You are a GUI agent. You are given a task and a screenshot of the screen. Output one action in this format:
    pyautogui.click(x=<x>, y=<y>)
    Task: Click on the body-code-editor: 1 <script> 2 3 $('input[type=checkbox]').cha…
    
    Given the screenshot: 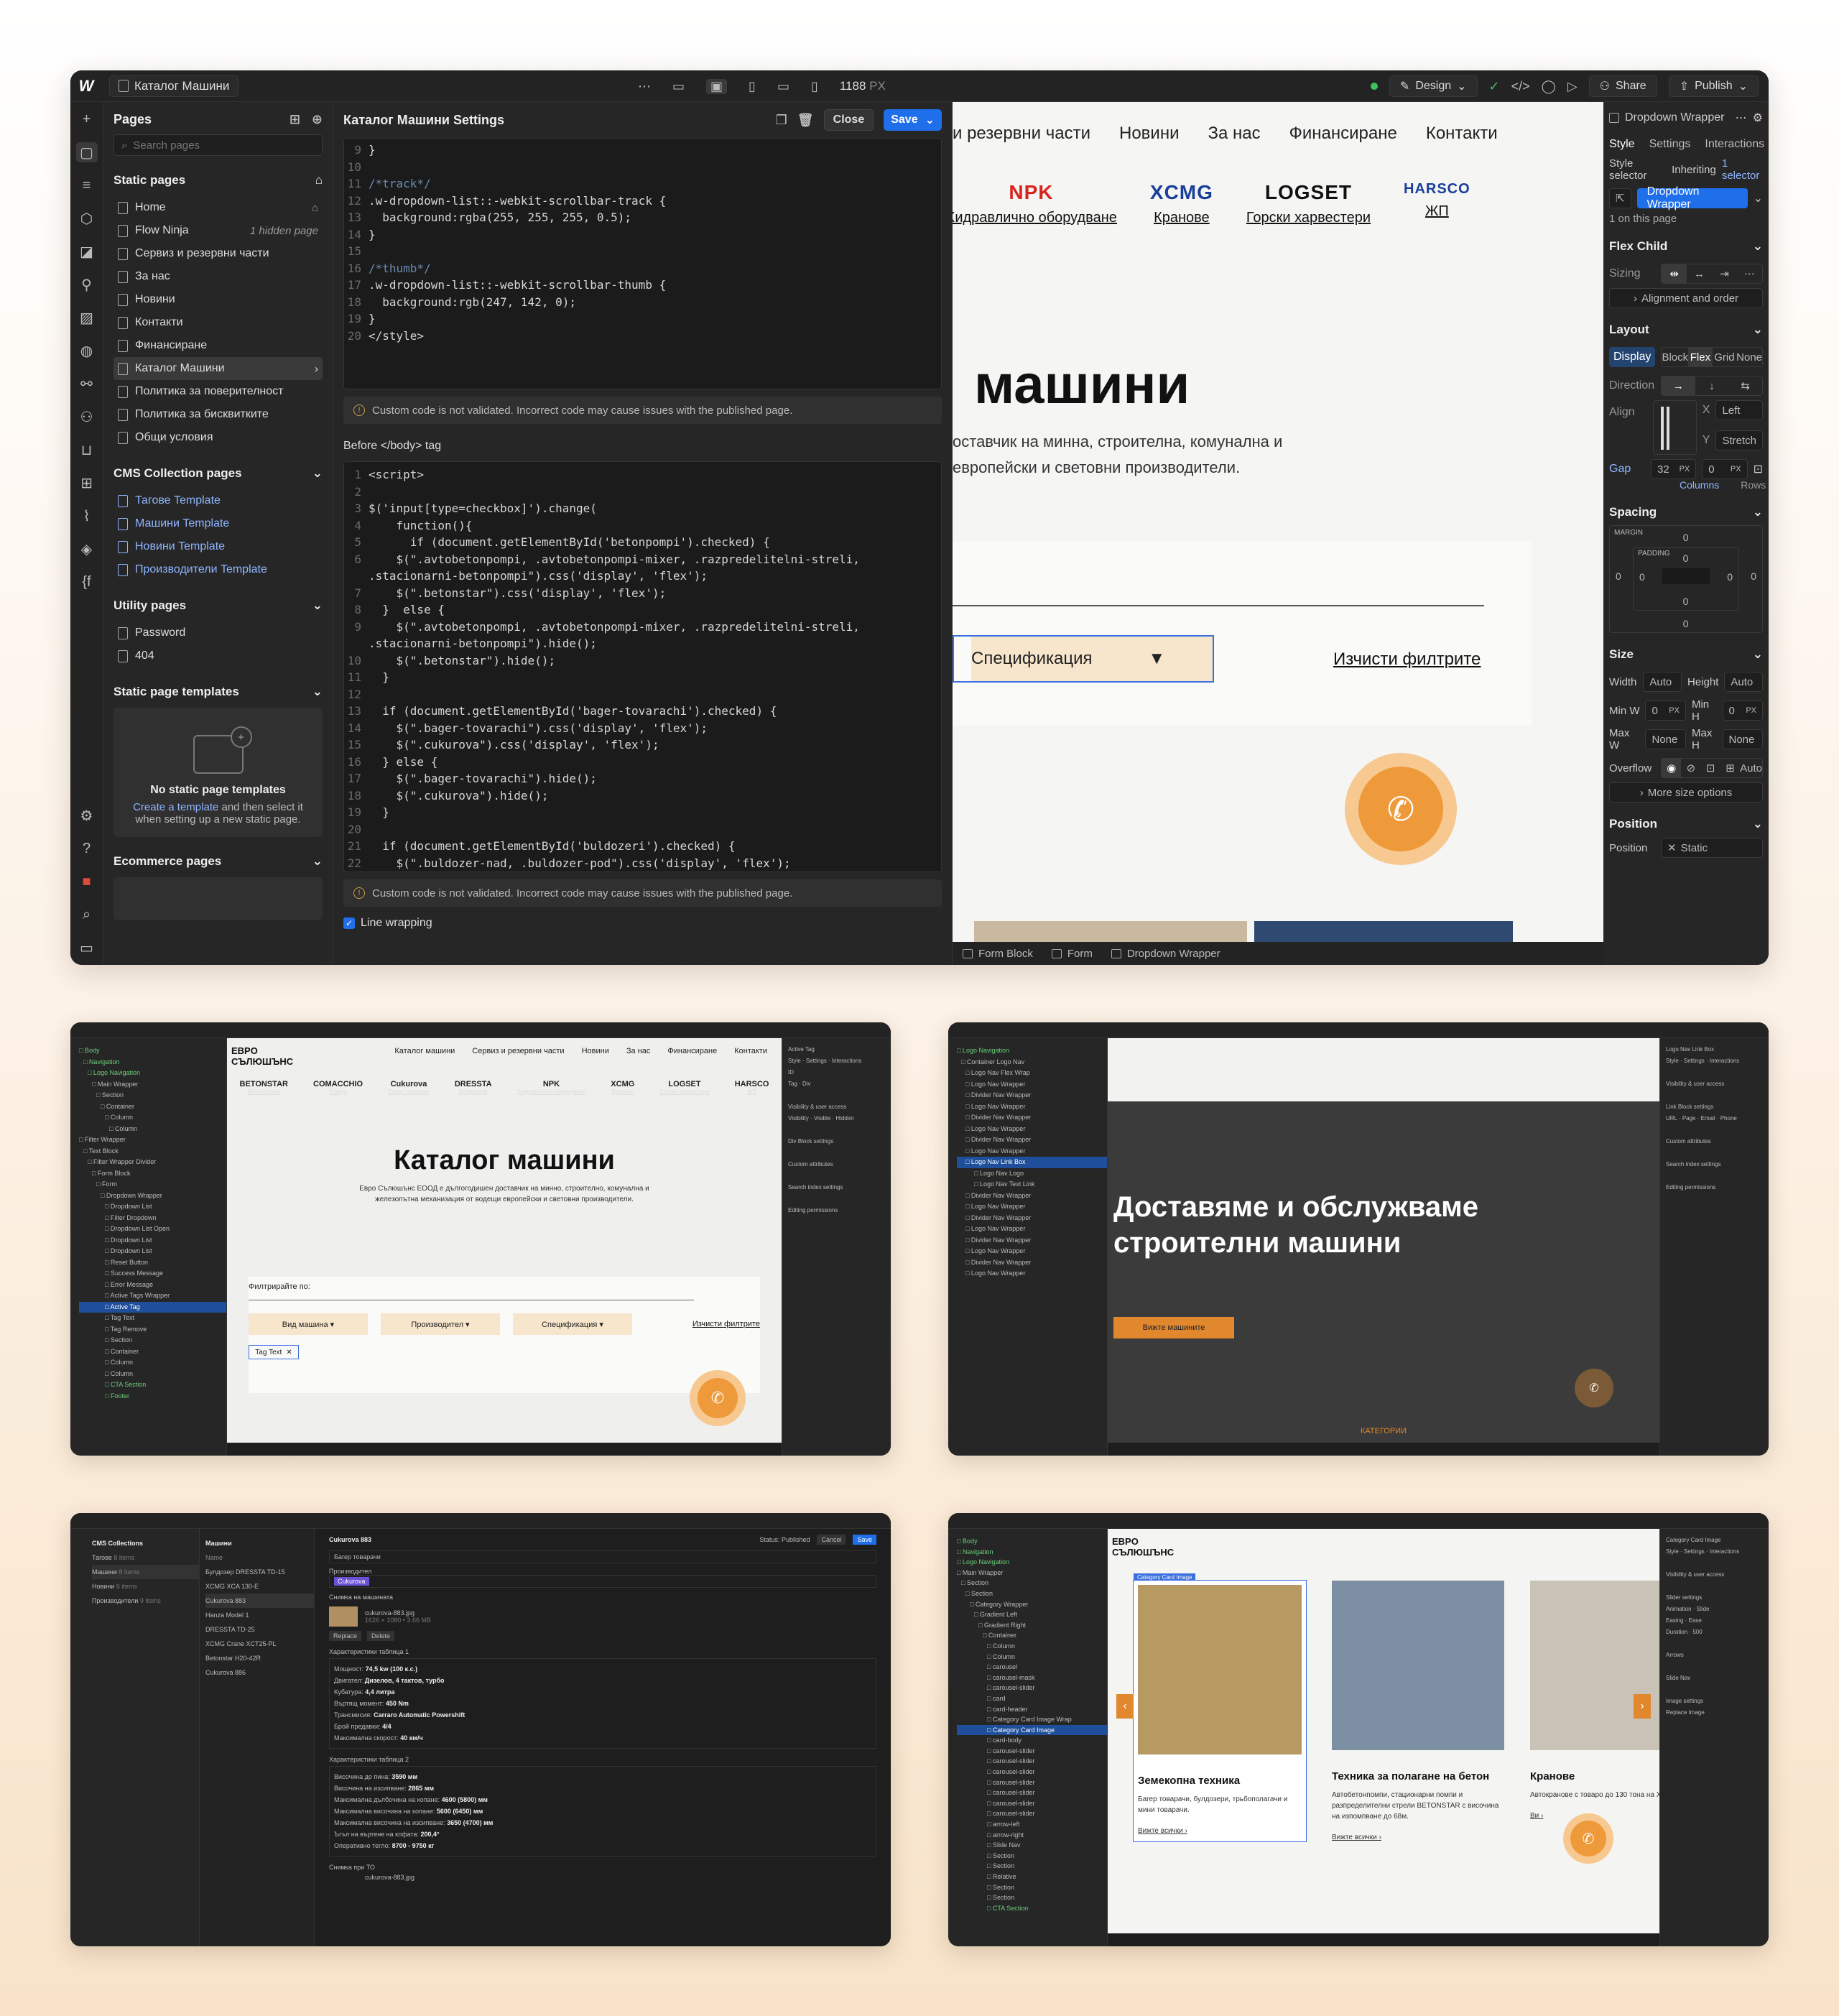 What is the action you would take?
    pyautogui.click(x=643, y=666)
    